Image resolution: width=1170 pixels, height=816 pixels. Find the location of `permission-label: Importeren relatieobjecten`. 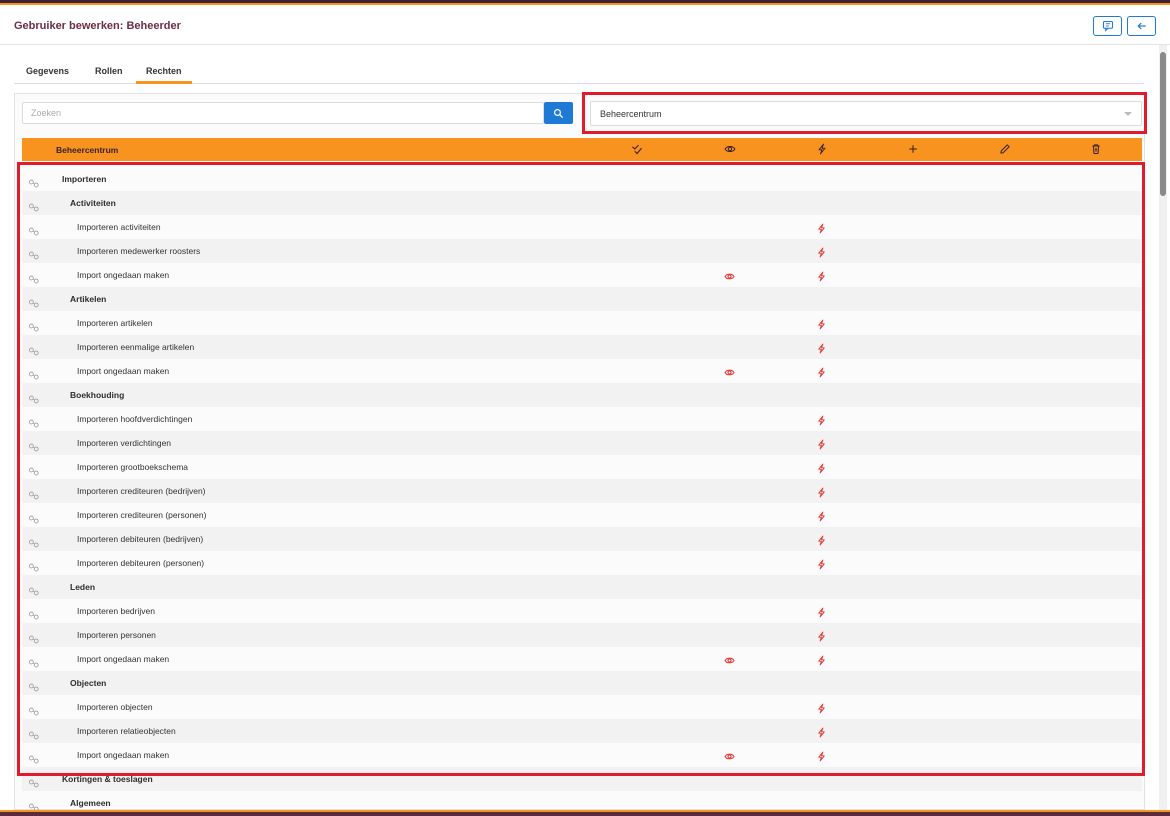

permission-label: Importeren relatieobjecten is located at coordinates (126, 731).